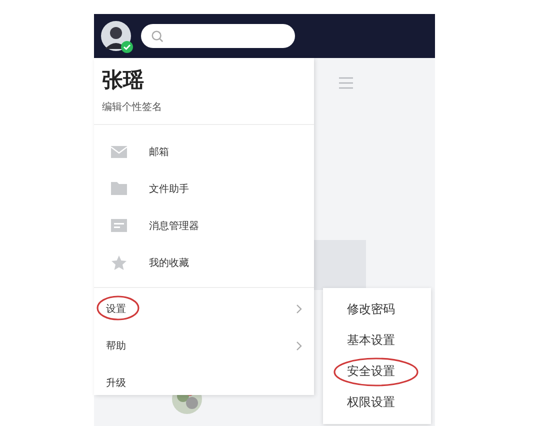 The image size is (547, 426). I want to click on folder-icon, so click(119, 188).